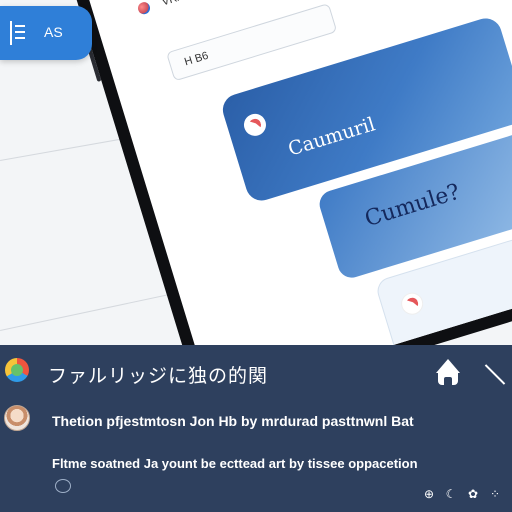 The height and width of the screenshot is (512, 512). What do you see at coordinates (462, 494) in the screenshot?
I see `chat-toolbar: ⊕ ☾ ✿ ⁘` at bounding box center [462, 494].